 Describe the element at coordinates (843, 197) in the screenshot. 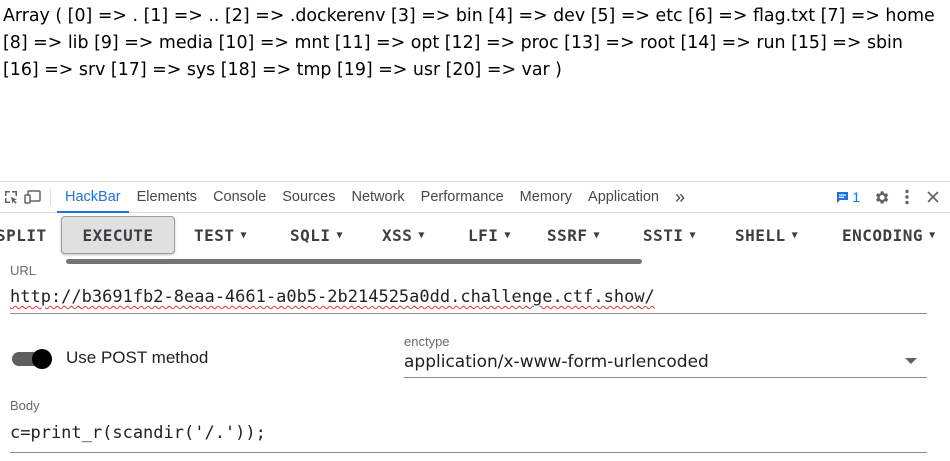

I see `message-icon` at that location.